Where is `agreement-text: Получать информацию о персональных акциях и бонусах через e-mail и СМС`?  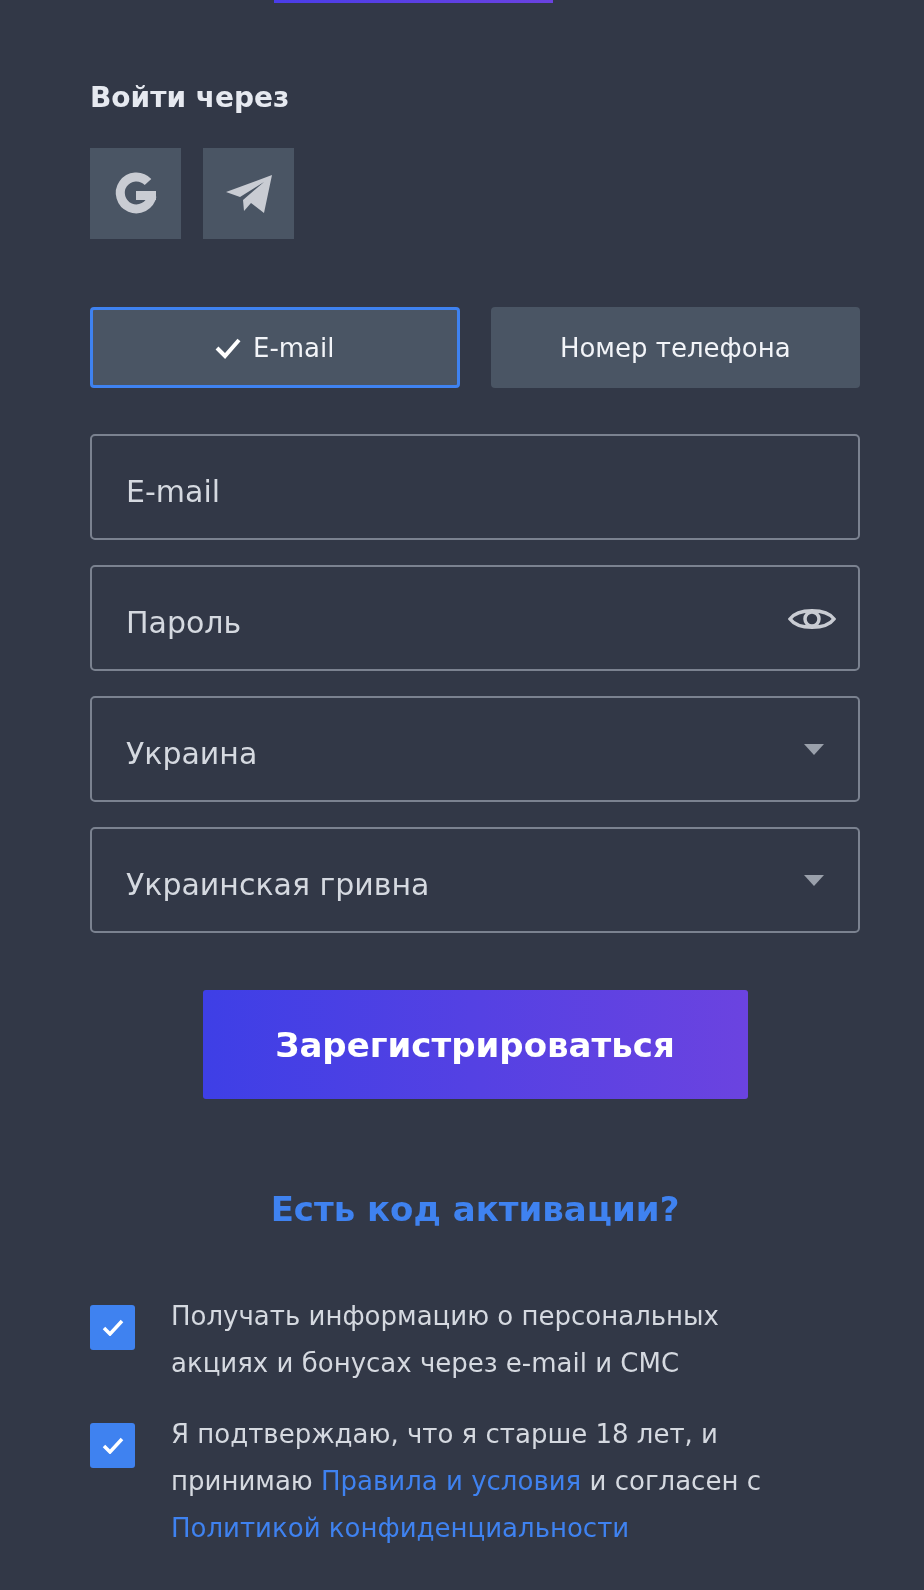 agreement-text: Получать информацию о персональных акциях и бонусах через e-mail и СМС is located at coordinates (445, 1340).